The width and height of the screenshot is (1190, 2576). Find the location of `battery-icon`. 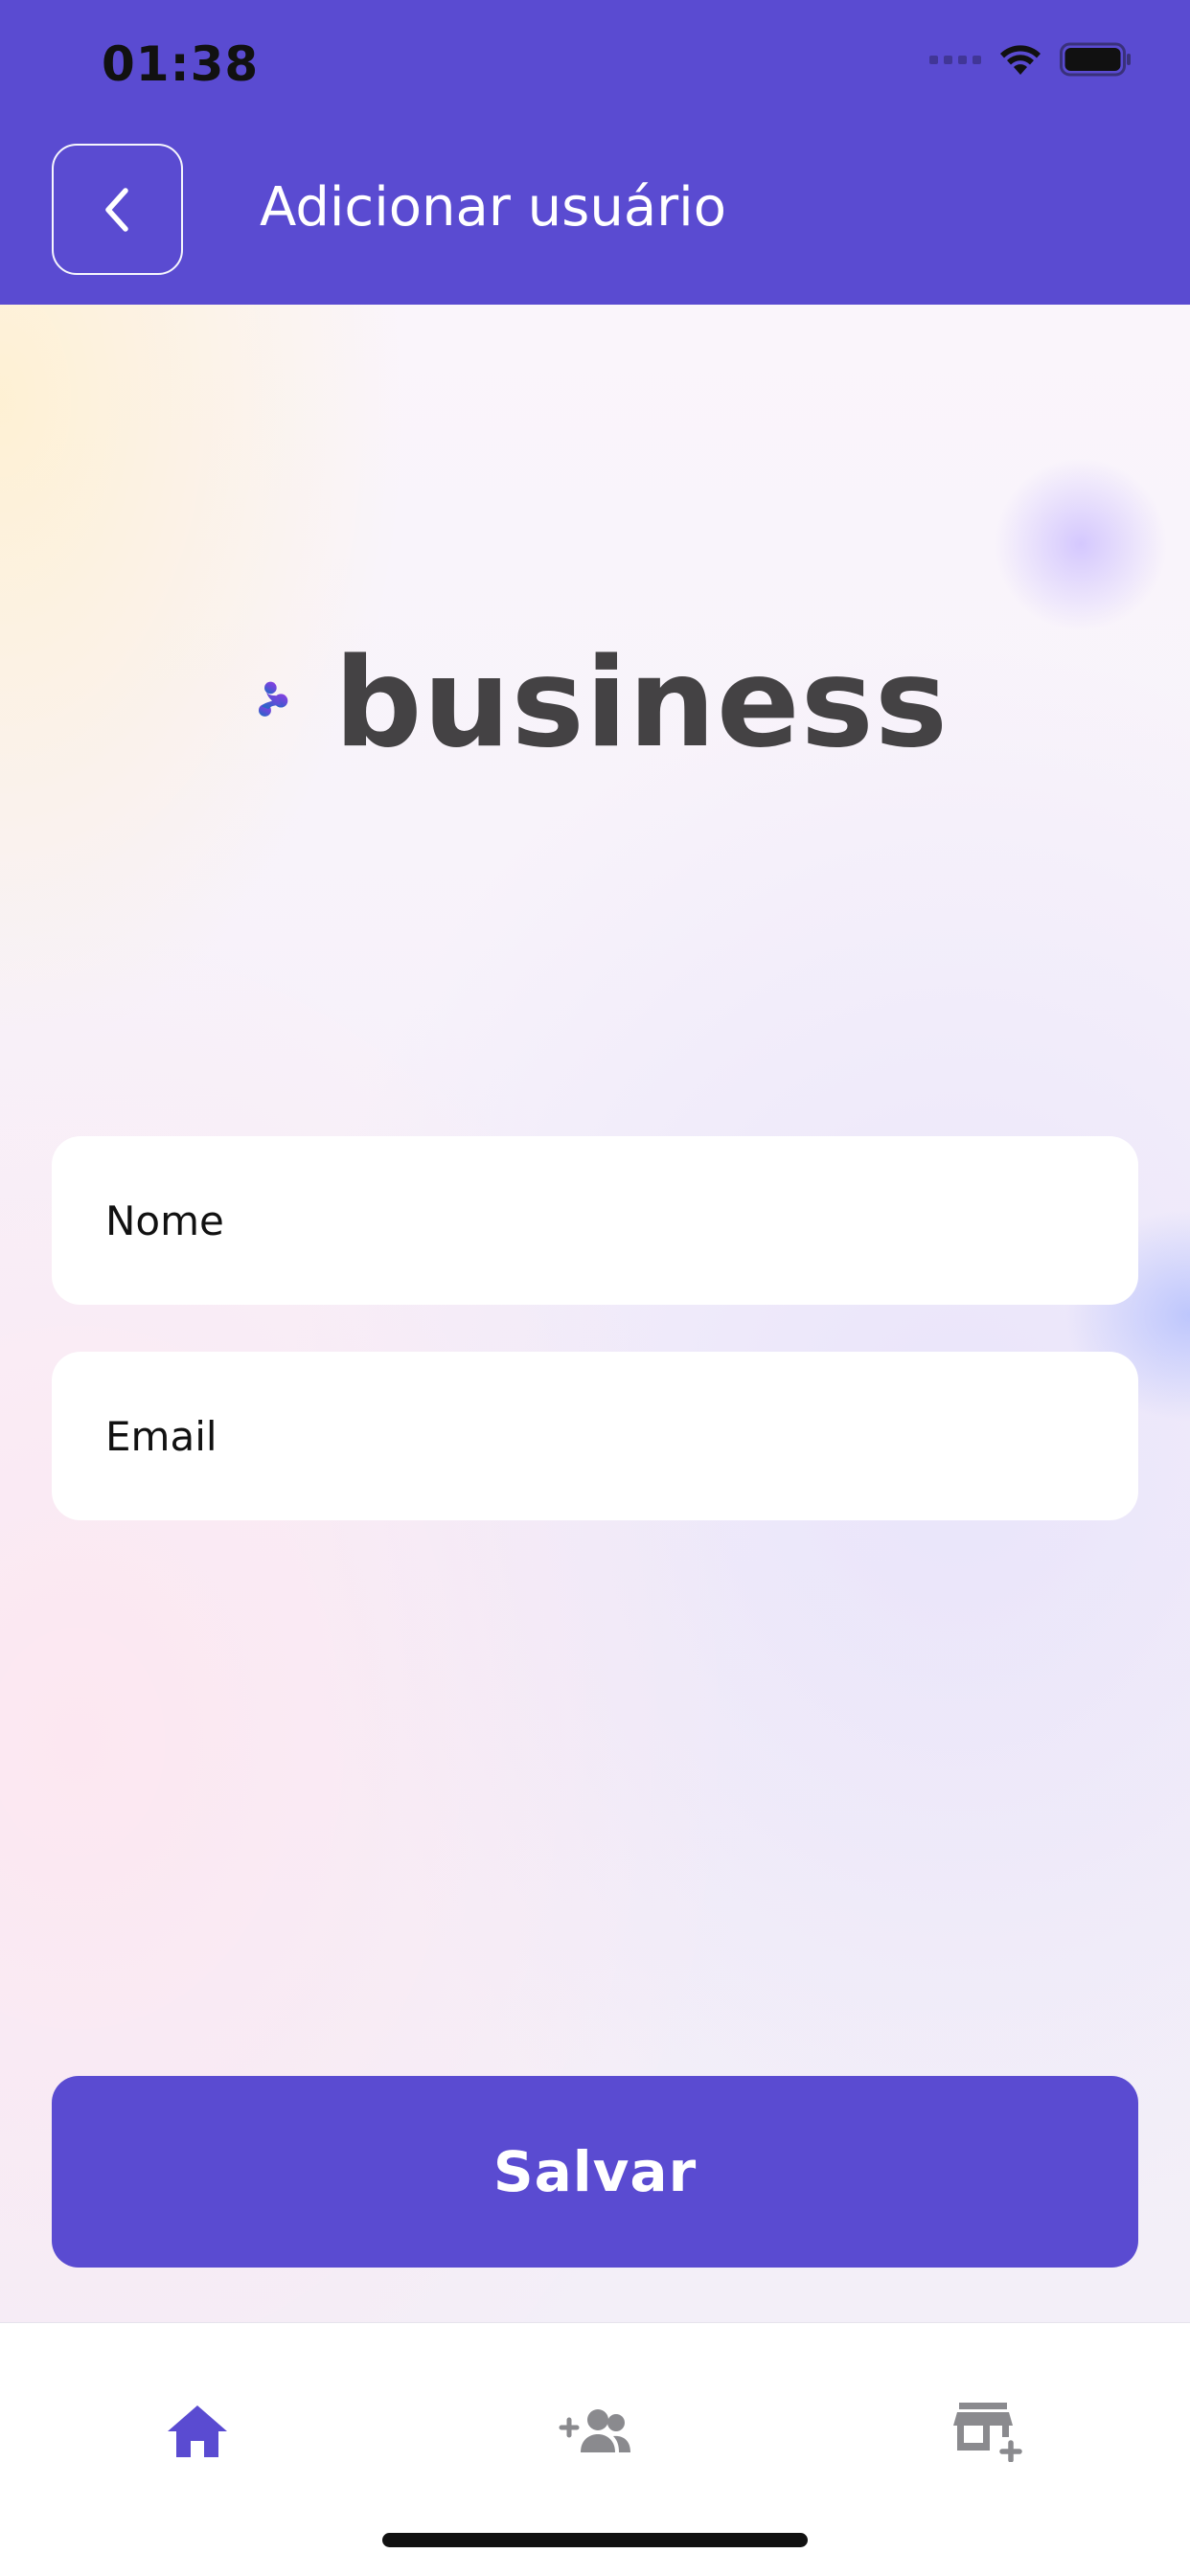

battery-icon is located at coordinates (1096, 60).